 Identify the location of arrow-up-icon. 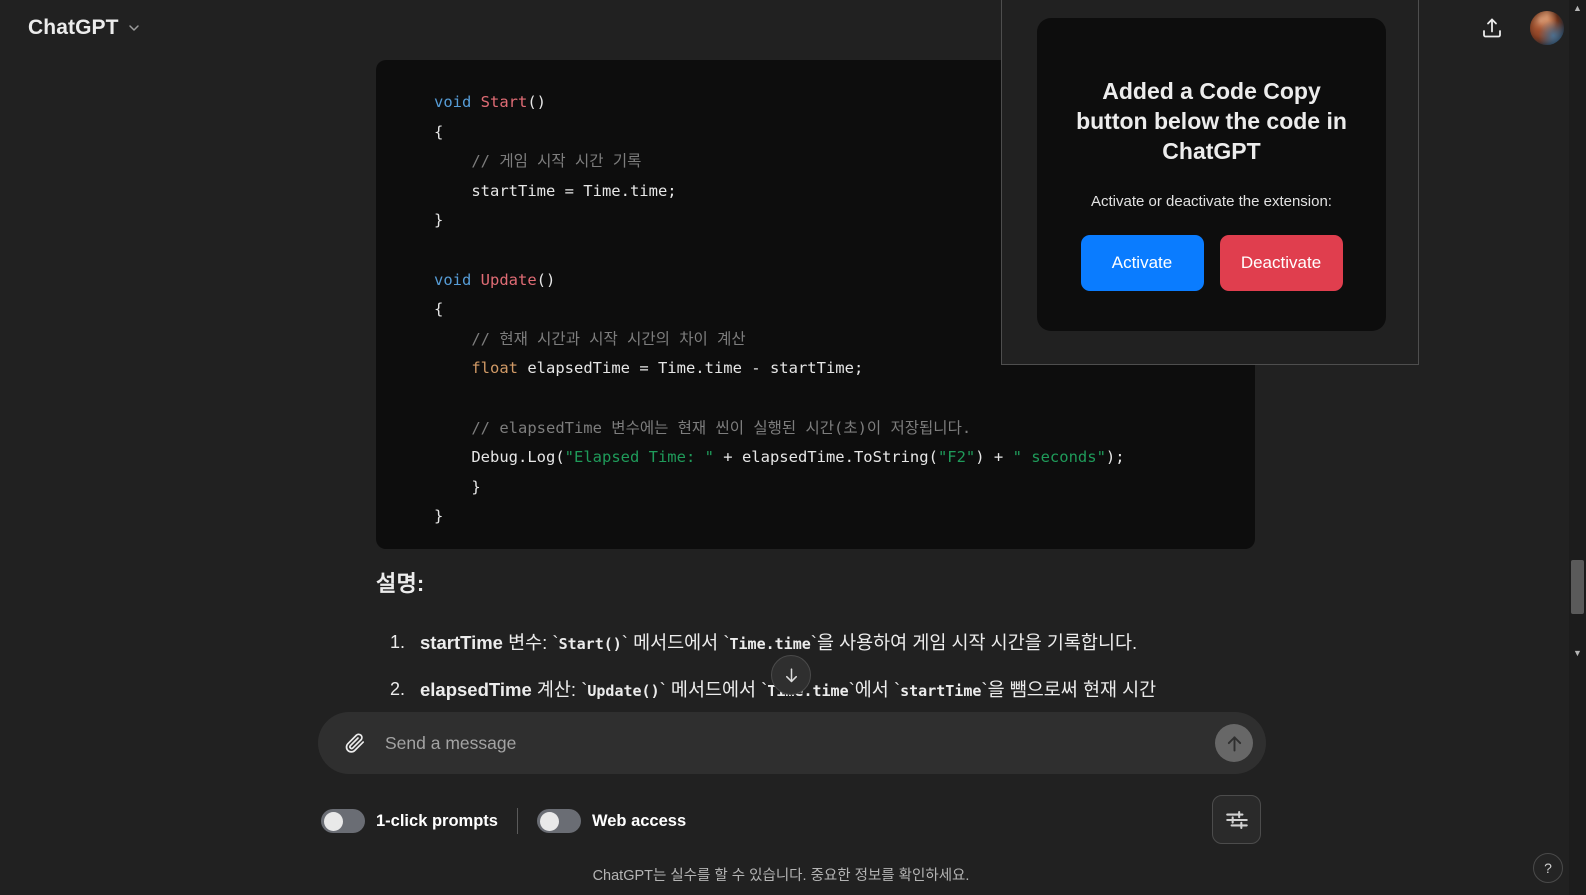
(1234, 743).